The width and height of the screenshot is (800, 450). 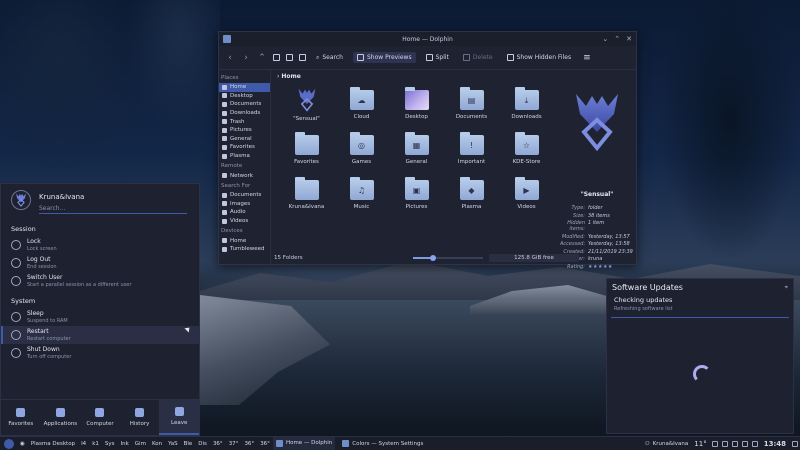 I want to click on show-previews-button: Show Previews, so click(x=384, y=57).